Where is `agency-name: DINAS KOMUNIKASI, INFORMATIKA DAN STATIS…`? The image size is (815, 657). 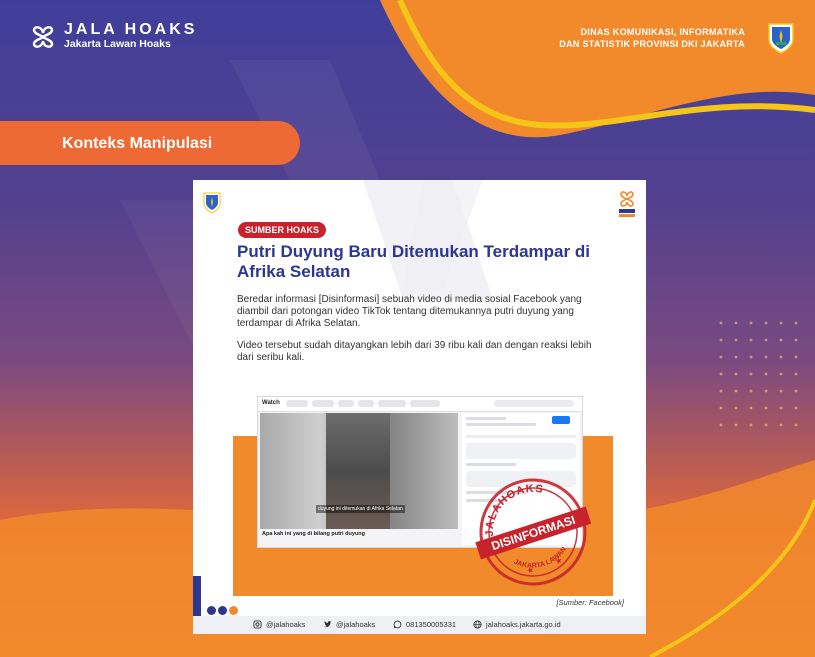
agency-name: DINAS KOMUNIKASI, INFORMATIKA DAN STATIS… is located at coordinates (652, 38).